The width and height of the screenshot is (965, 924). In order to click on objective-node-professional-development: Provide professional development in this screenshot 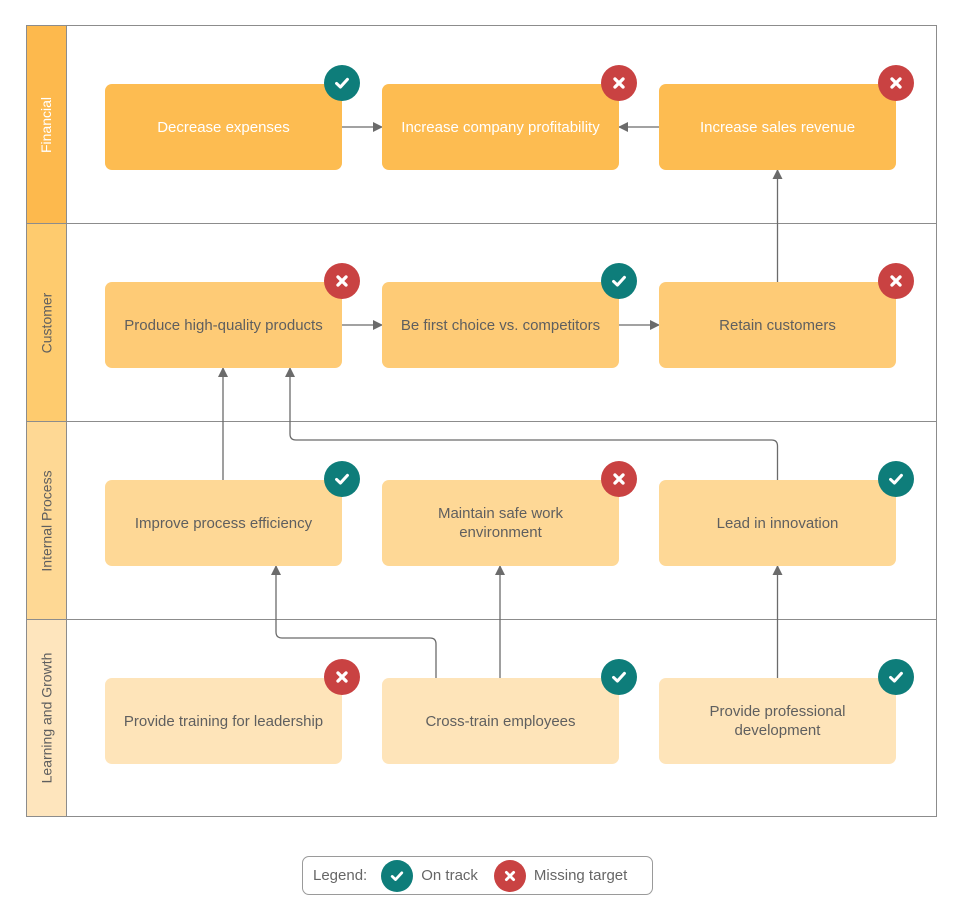, I will do `click(777, 721)`.